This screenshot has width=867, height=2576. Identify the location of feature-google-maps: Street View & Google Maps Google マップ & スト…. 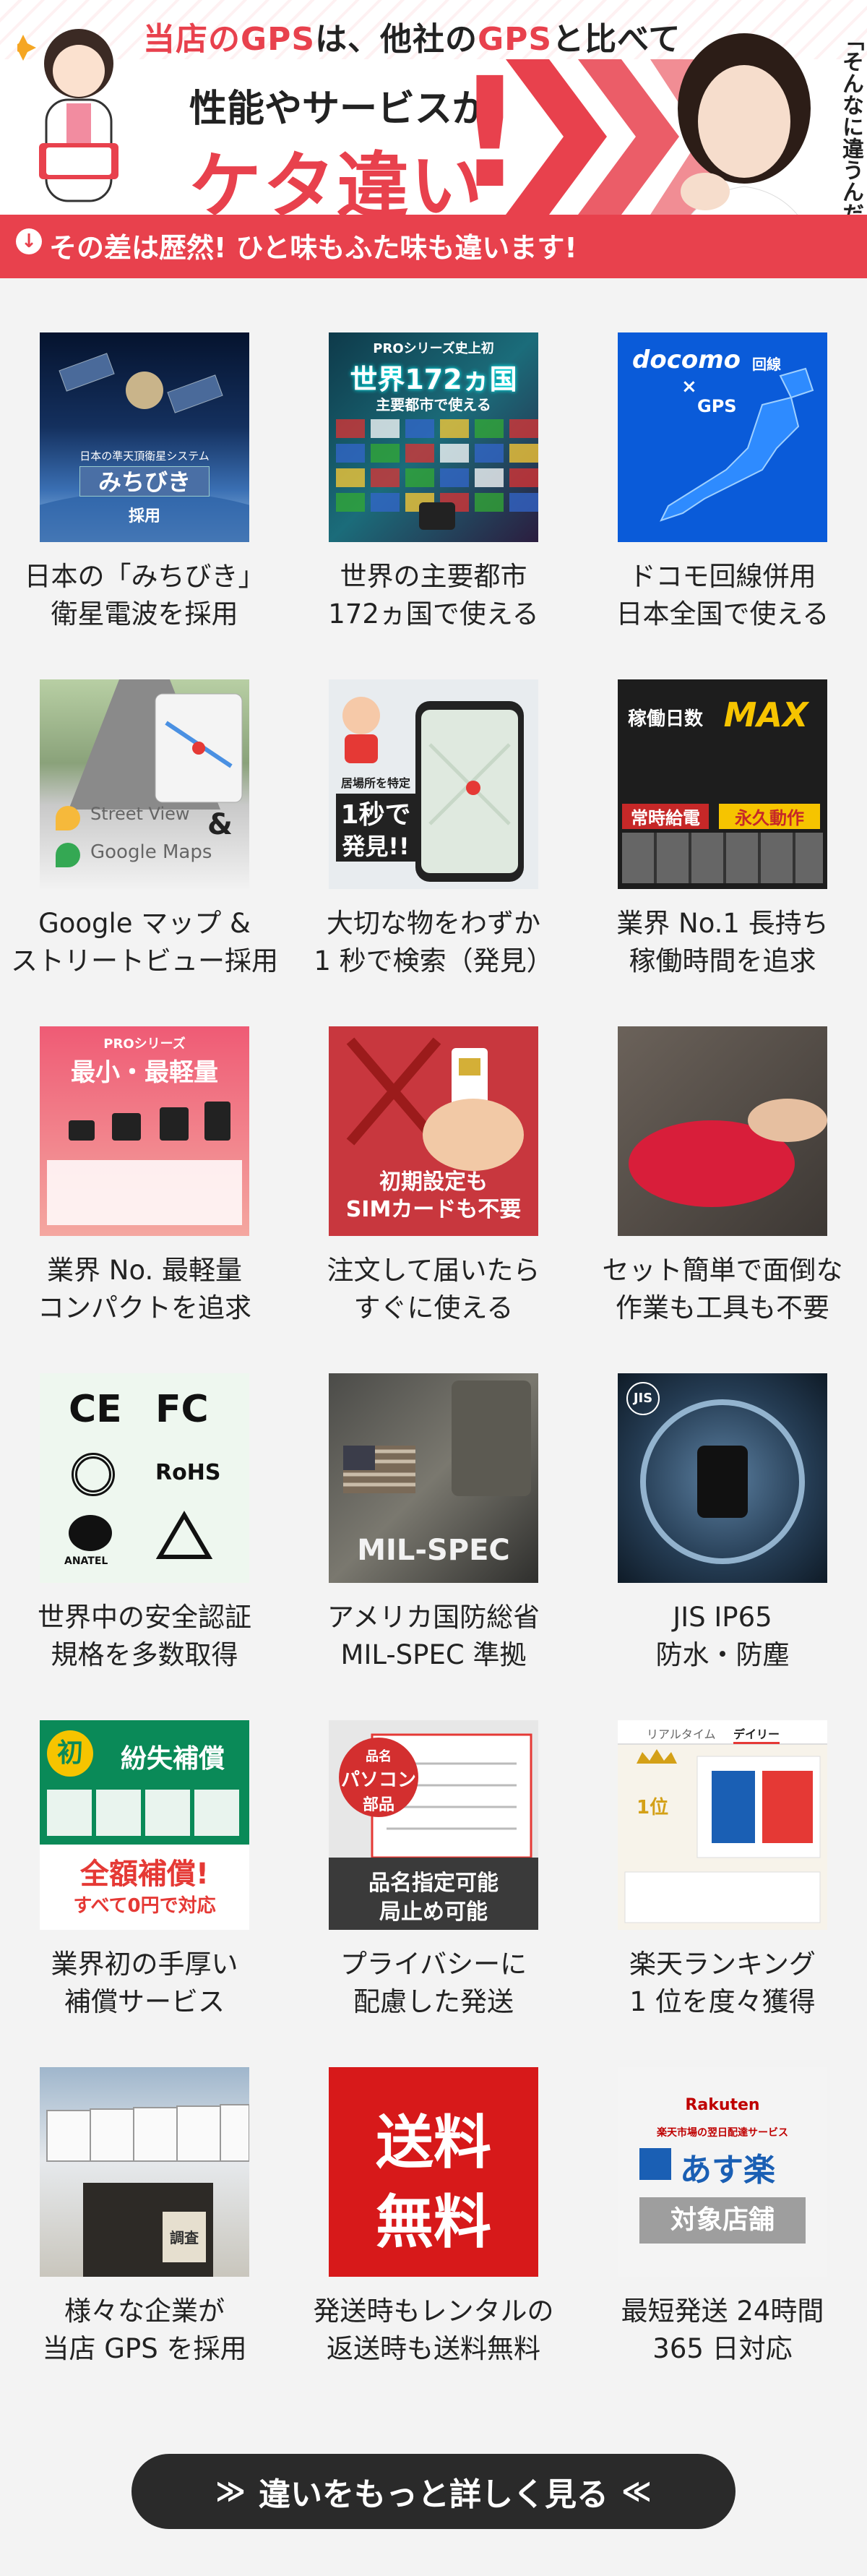
(144, 853).